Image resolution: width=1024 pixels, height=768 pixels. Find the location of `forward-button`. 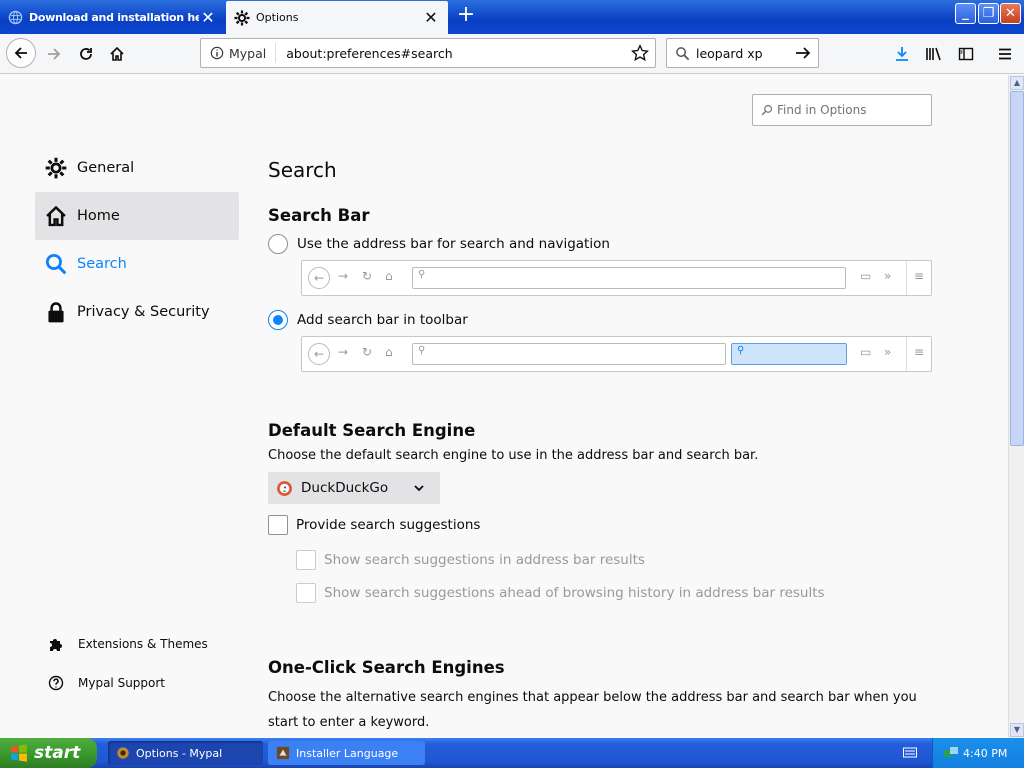

forward-button is located at coordinates (54, 54).